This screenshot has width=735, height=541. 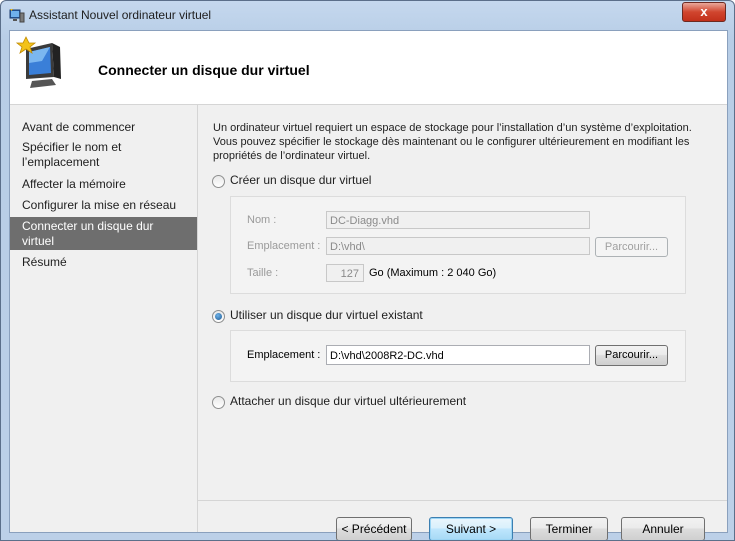 I want to click on create-location-field: D:\vhd\, so click(x=458, y=246).